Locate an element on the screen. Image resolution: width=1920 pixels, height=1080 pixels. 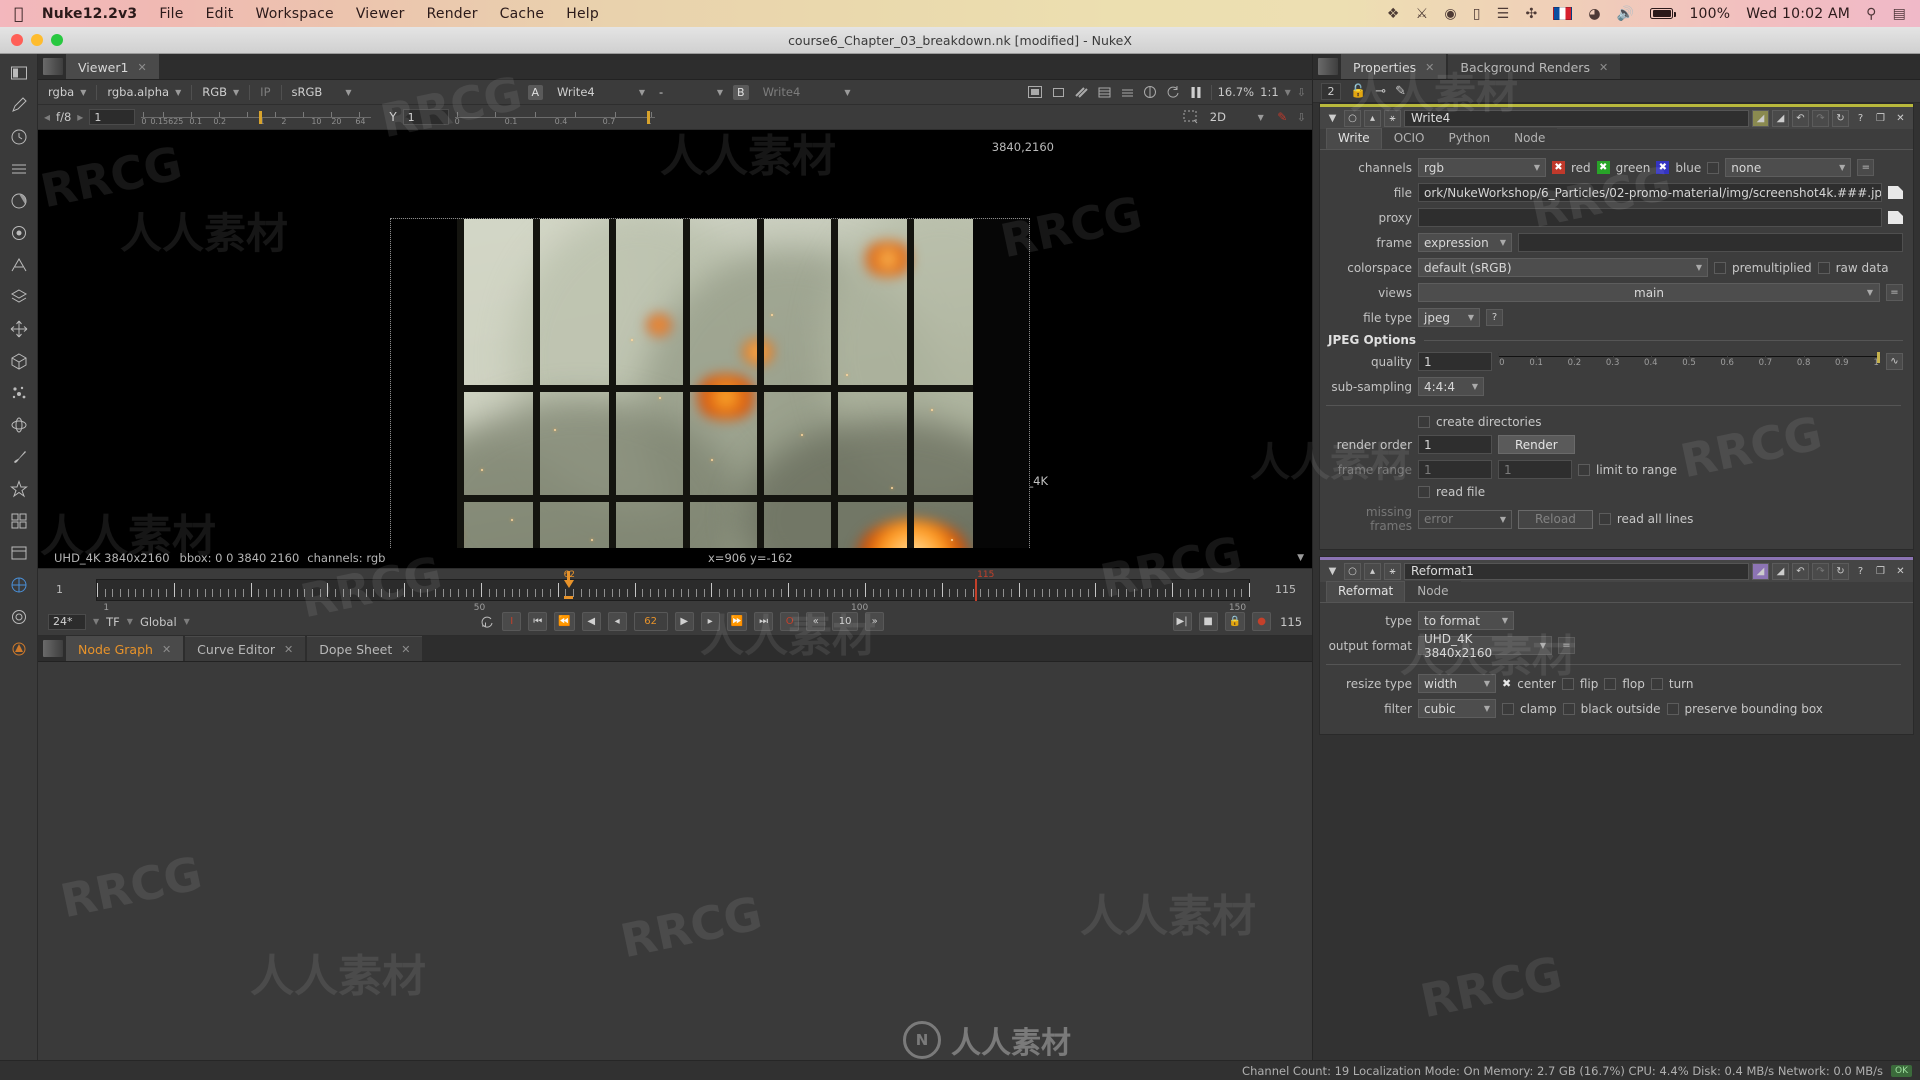
cleanmymac-icon: ◉ is located at coordinates (1450, 14).